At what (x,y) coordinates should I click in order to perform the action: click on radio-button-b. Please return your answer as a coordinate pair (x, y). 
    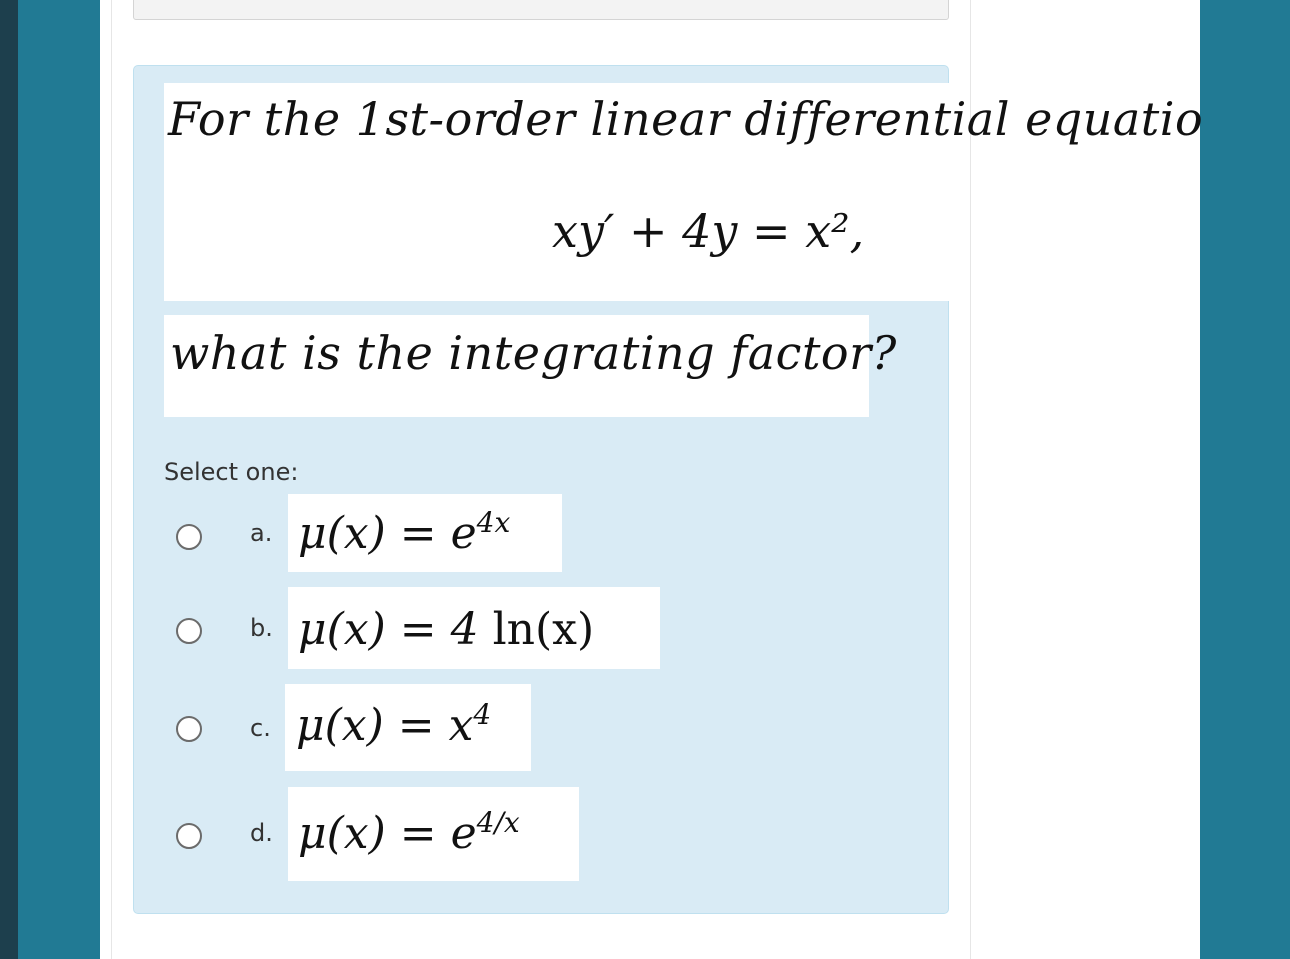
    Looking at the image, I should click on (189, 631).